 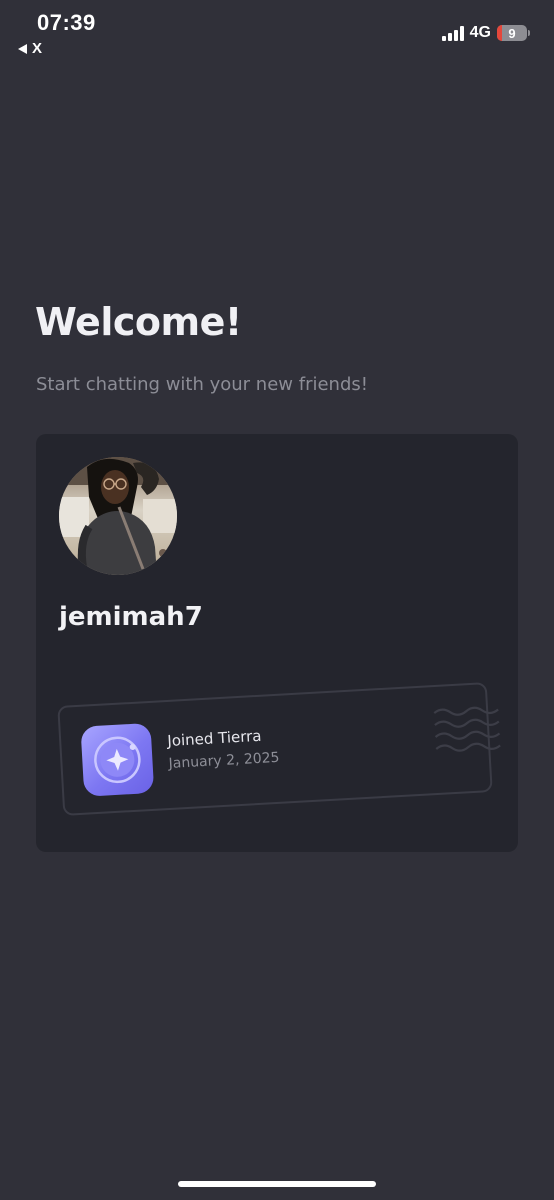 I want to click on joined-ticket: Joined Tierra January 2, 2025, so click(x=279, y=749).